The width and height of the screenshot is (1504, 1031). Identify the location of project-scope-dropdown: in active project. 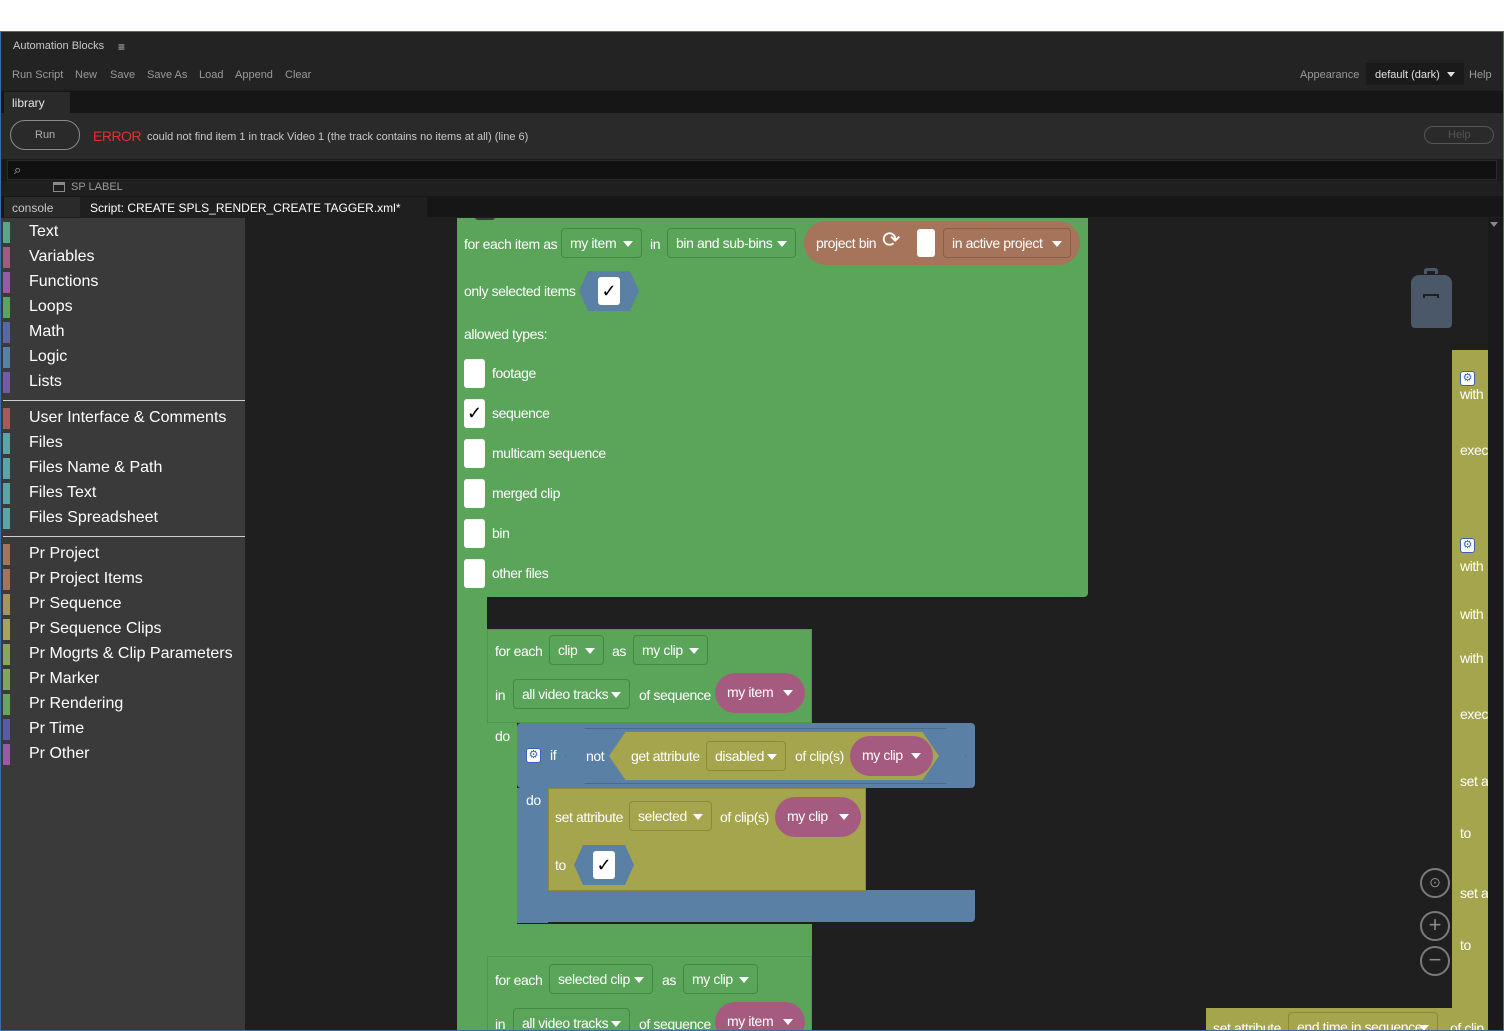
(1007, 243).